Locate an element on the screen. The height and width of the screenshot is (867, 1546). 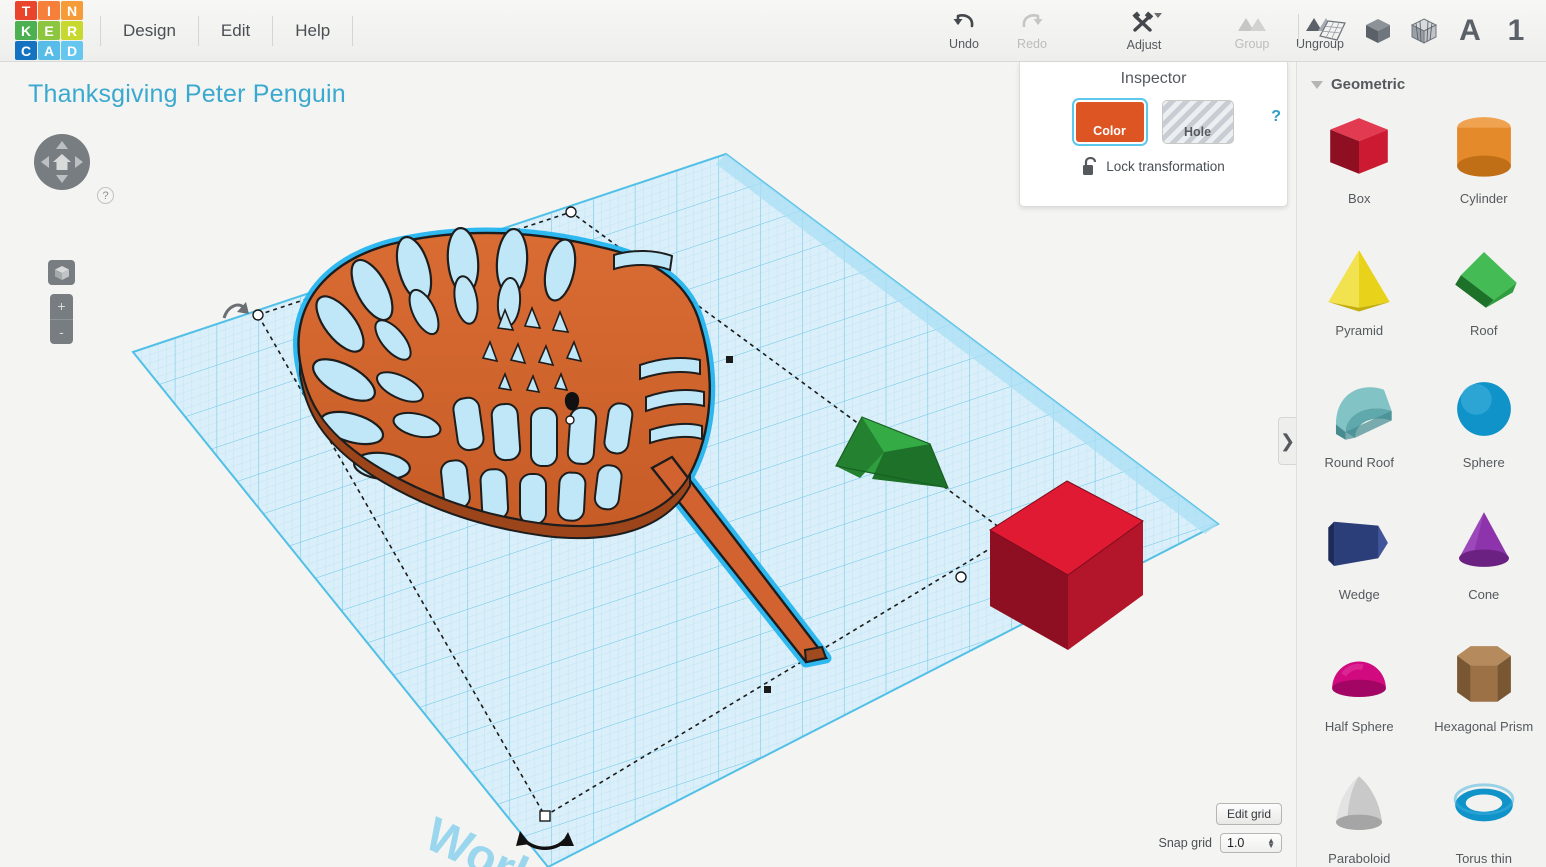
menu-design-label: Design is located at coordinates (149, 30).